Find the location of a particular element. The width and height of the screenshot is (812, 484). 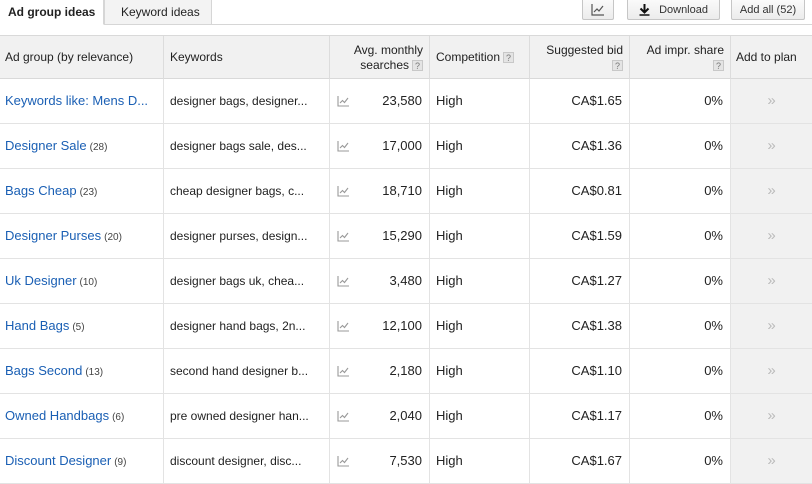

keyword-count: (28) is located at coordinates (98, 147).